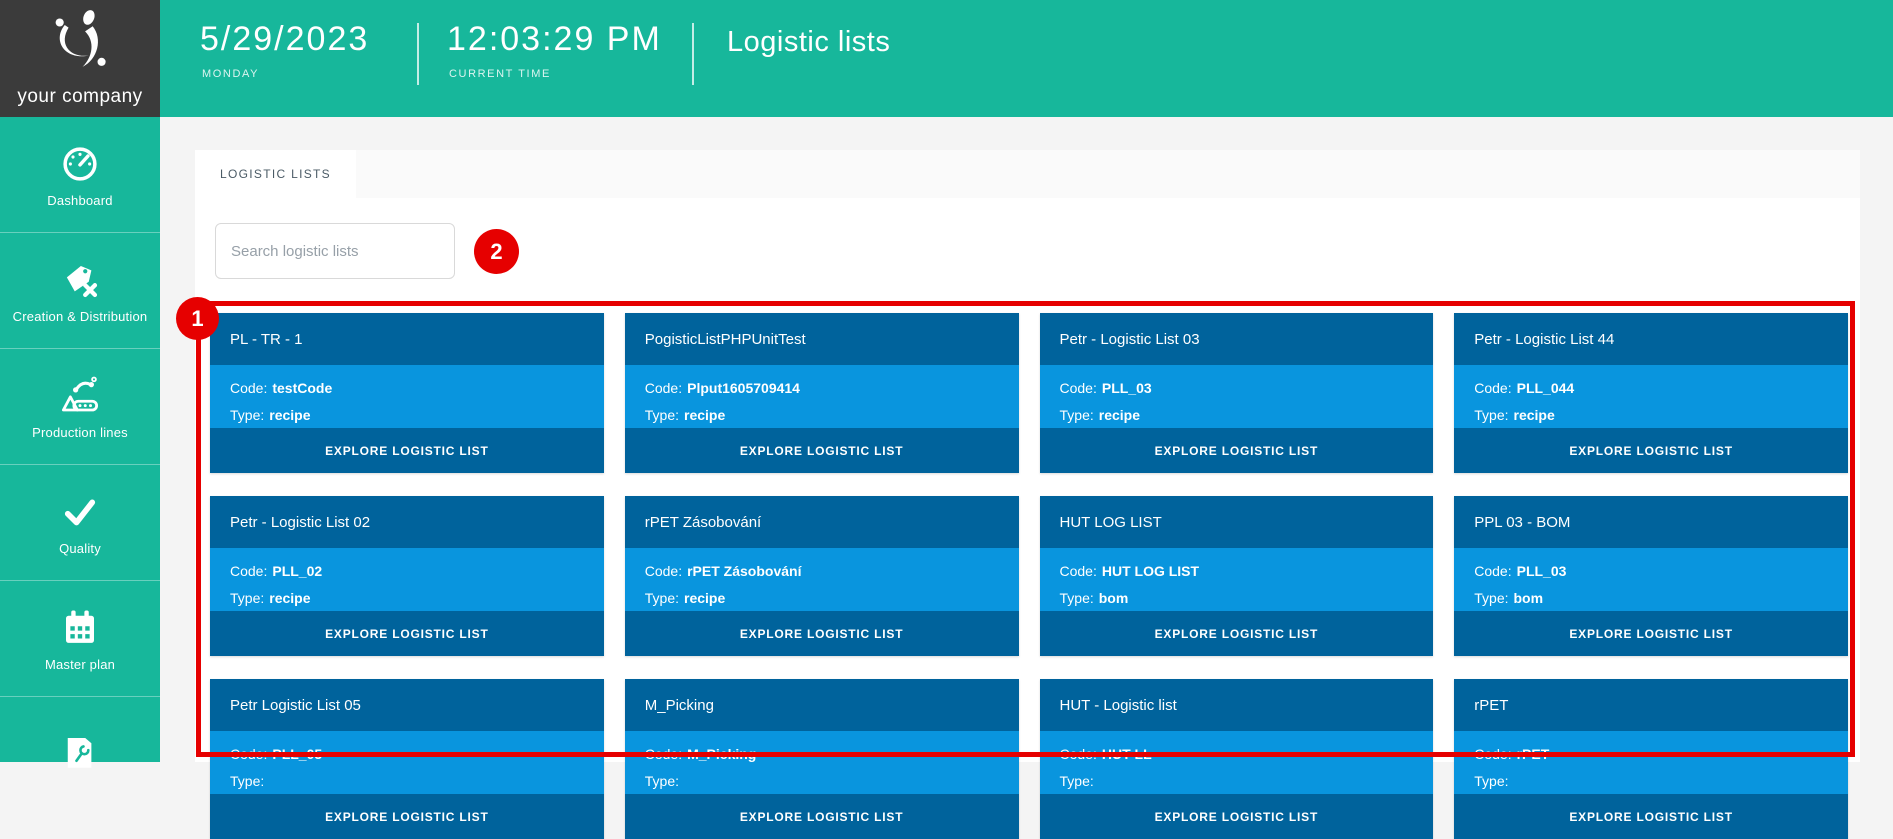 The height and width of the screenshot is (839, 1893). I want to click on card-title: rPET, so click(1651, 705).